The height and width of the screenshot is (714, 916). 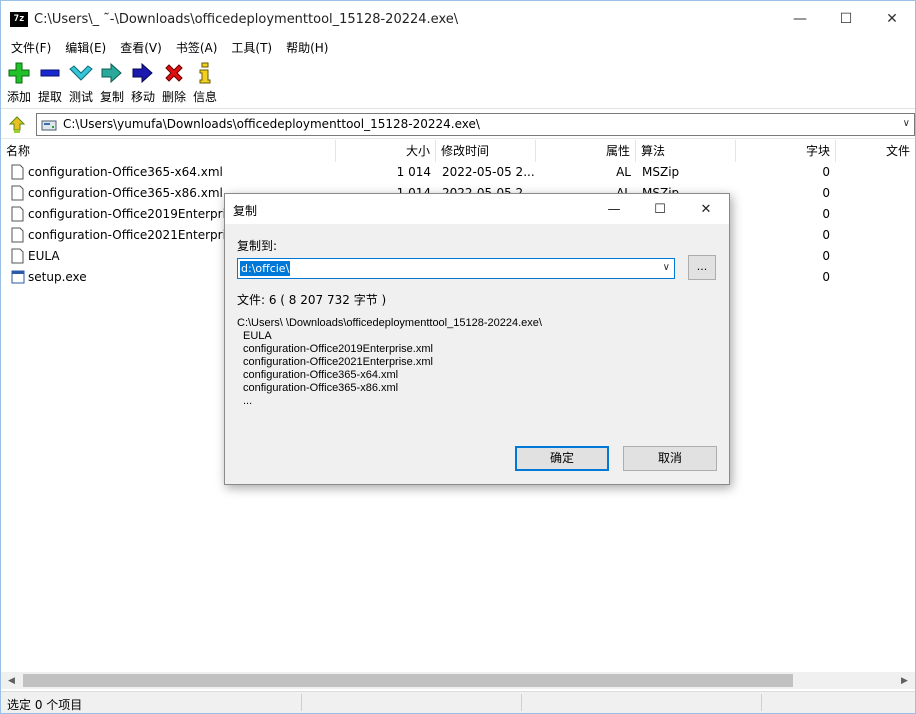 What do you see at coordinates (192, 47) in the screenshot?
I see `menu-bookmarks: 书签(A)` at bounding box center [192, 47].